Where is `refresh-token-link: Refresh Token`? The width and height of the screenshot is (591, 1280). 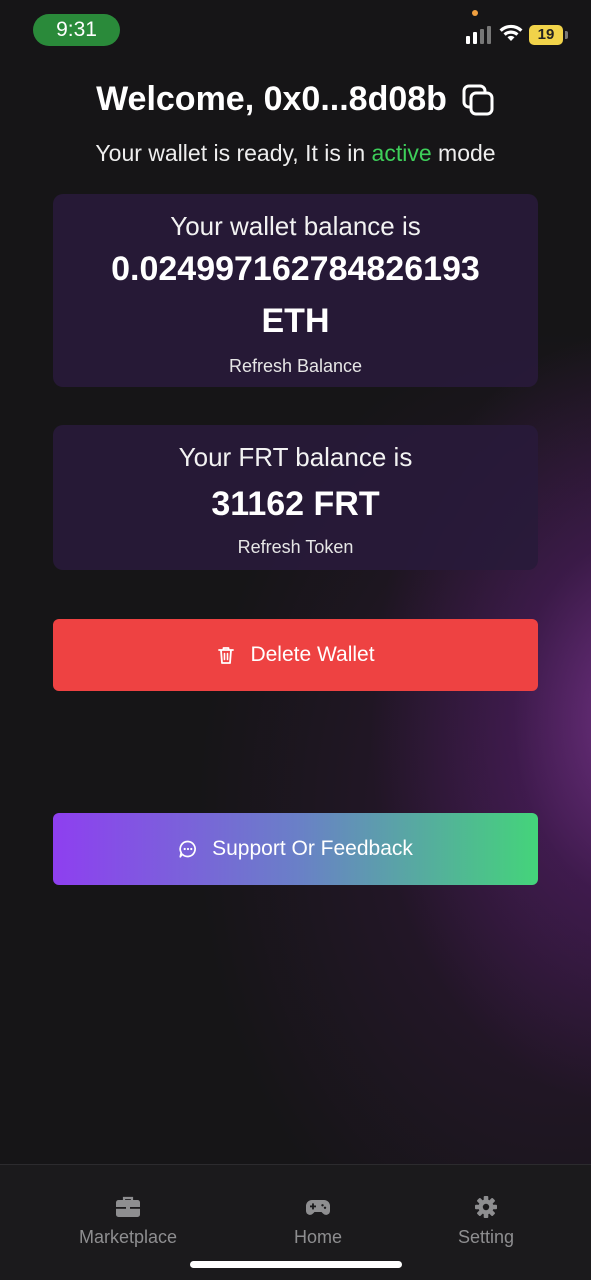 refresh-token-link: Refresh Token is located at coordinates (295, 547).